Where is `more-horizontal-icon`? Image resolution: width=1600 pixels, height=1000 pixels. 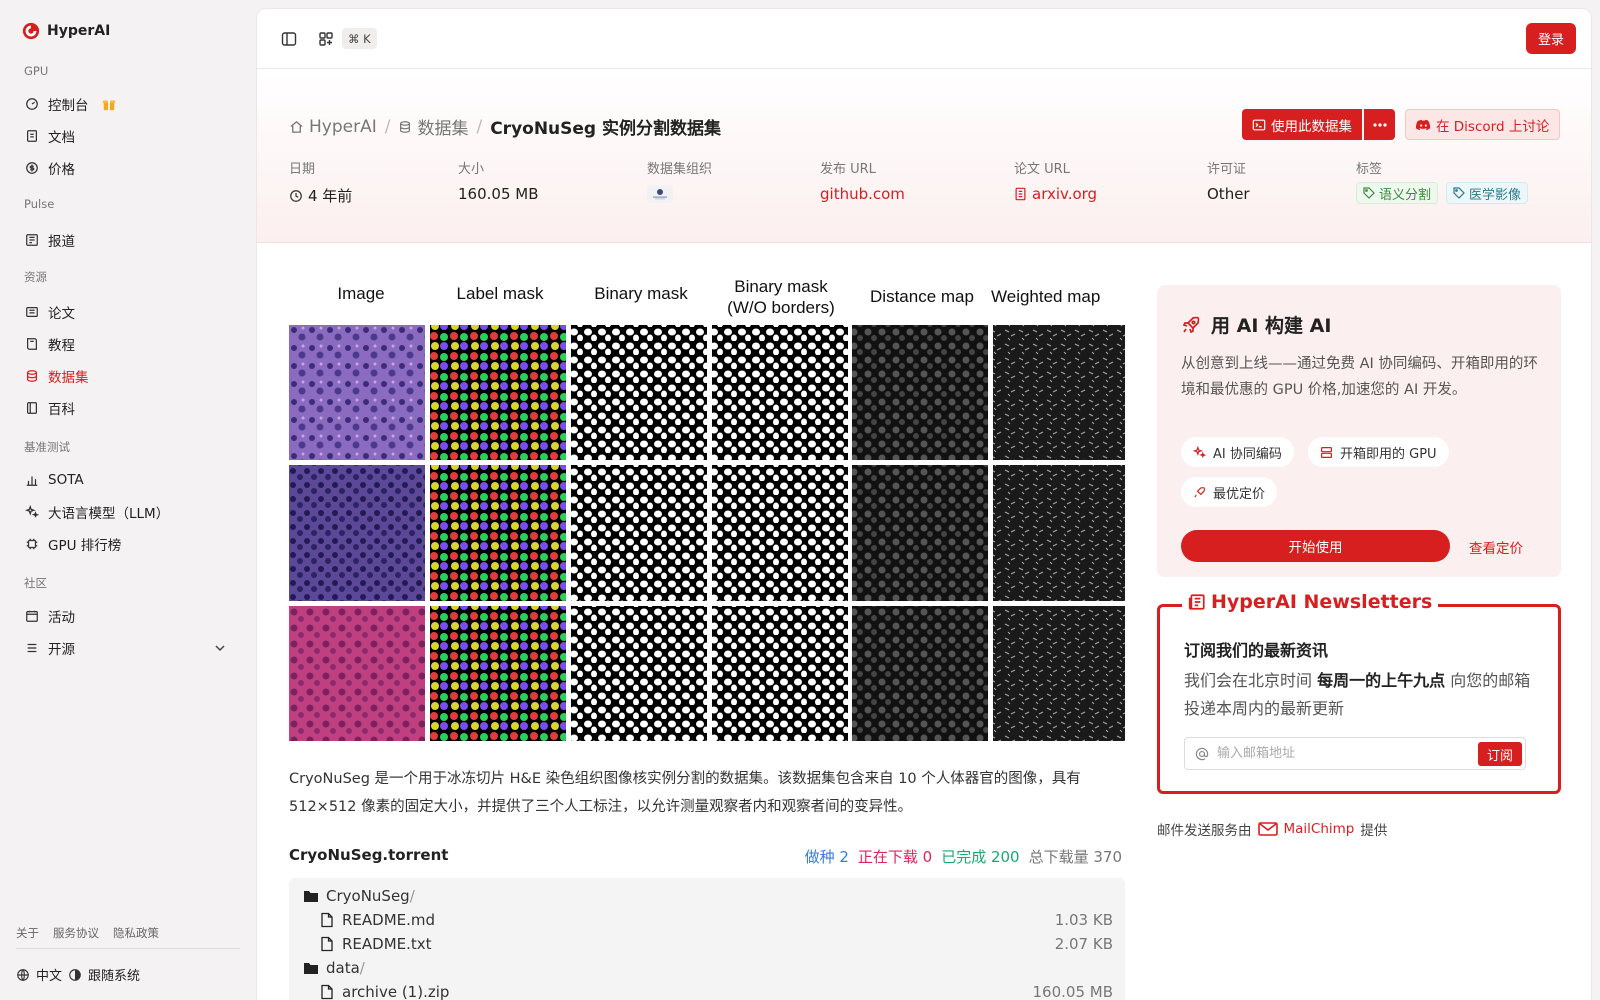
more-horizontal-icon is located at coordinates (1379, 124).